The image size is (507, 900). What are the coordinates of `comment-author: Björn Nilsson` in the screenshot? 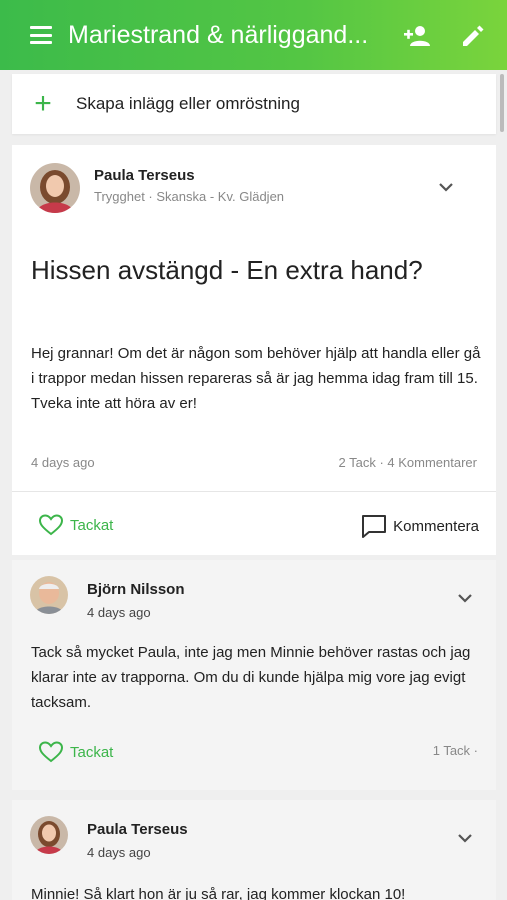 It's located at (136, 589).